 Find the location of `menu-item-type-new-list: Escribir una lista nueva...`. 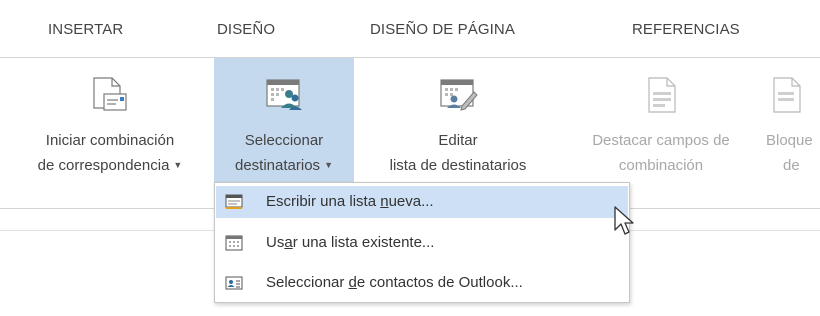

menu-item-type-new-list: Escribir una lista nueva... is located at coordinates (422, 202).